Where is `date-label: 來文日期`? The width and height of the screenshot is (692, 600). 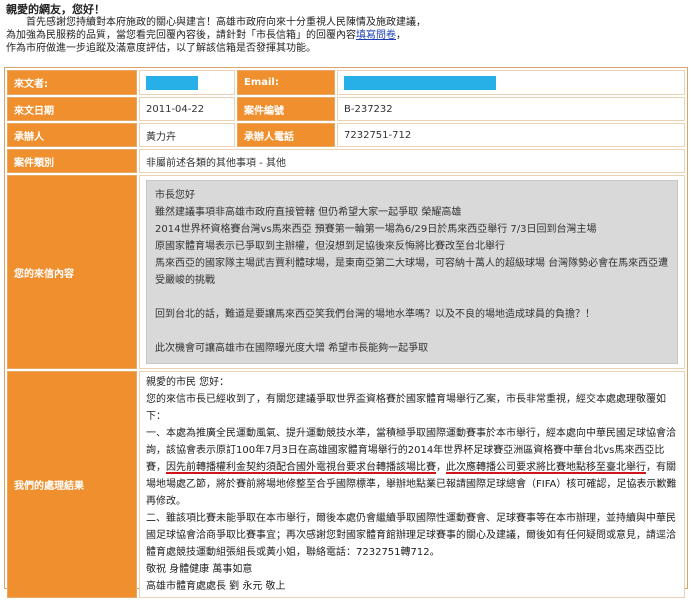 date-label: 來文日期 is located at coordinates (72, 109).